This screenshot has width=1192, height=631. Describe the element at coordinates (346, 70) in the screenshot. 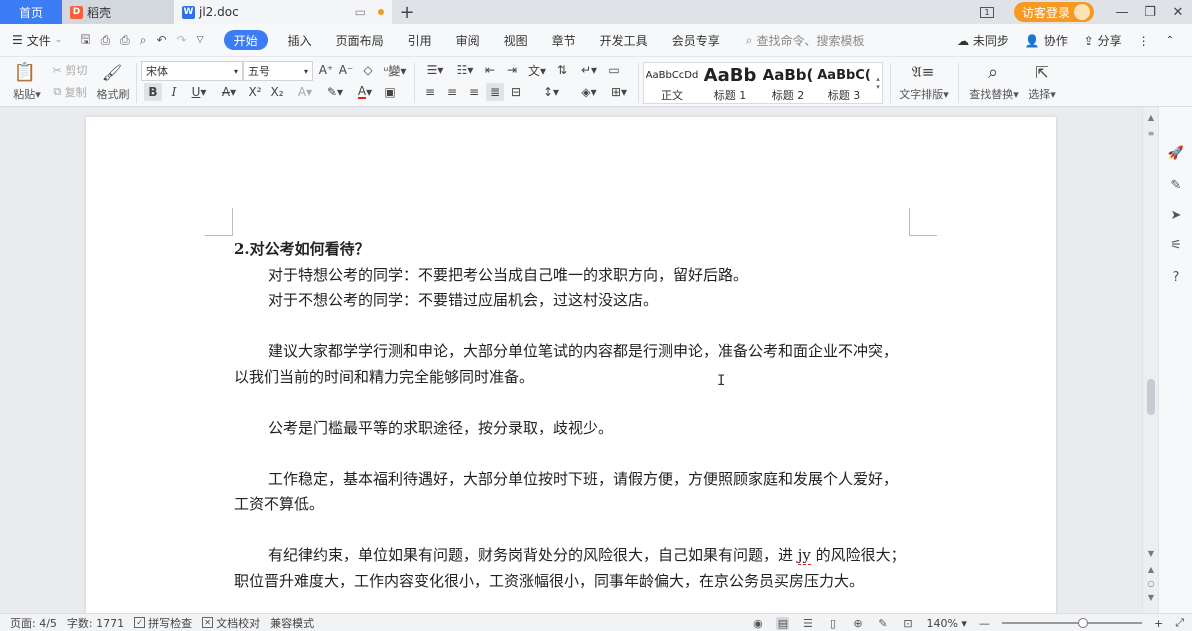

I see `shrink-font-icon: A⁻` at that location.